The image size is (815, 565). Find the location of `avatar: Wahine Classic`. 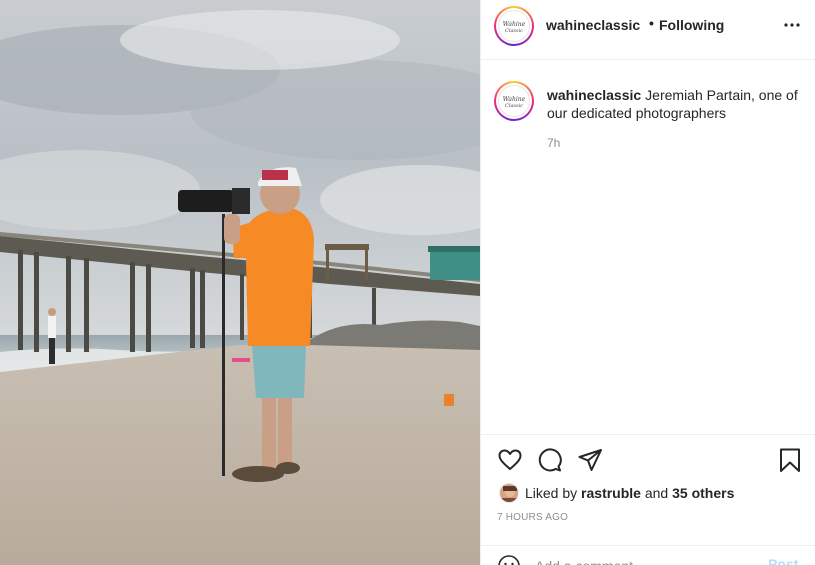

avatar: Wahine Classic is located at coordinates (514, 26).